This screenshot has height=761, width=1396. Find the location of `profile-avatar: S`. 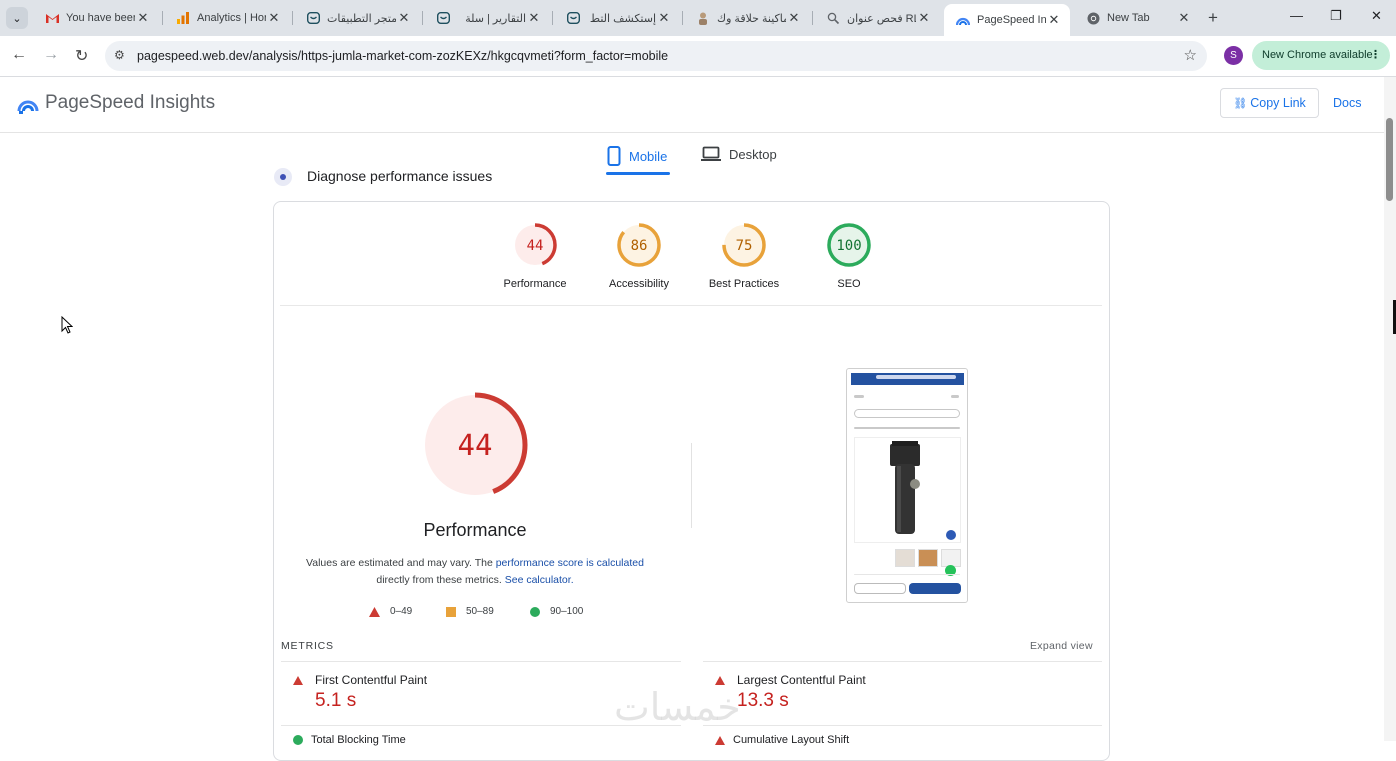

profile-avatar: S is located at coordinates (1233, 55).